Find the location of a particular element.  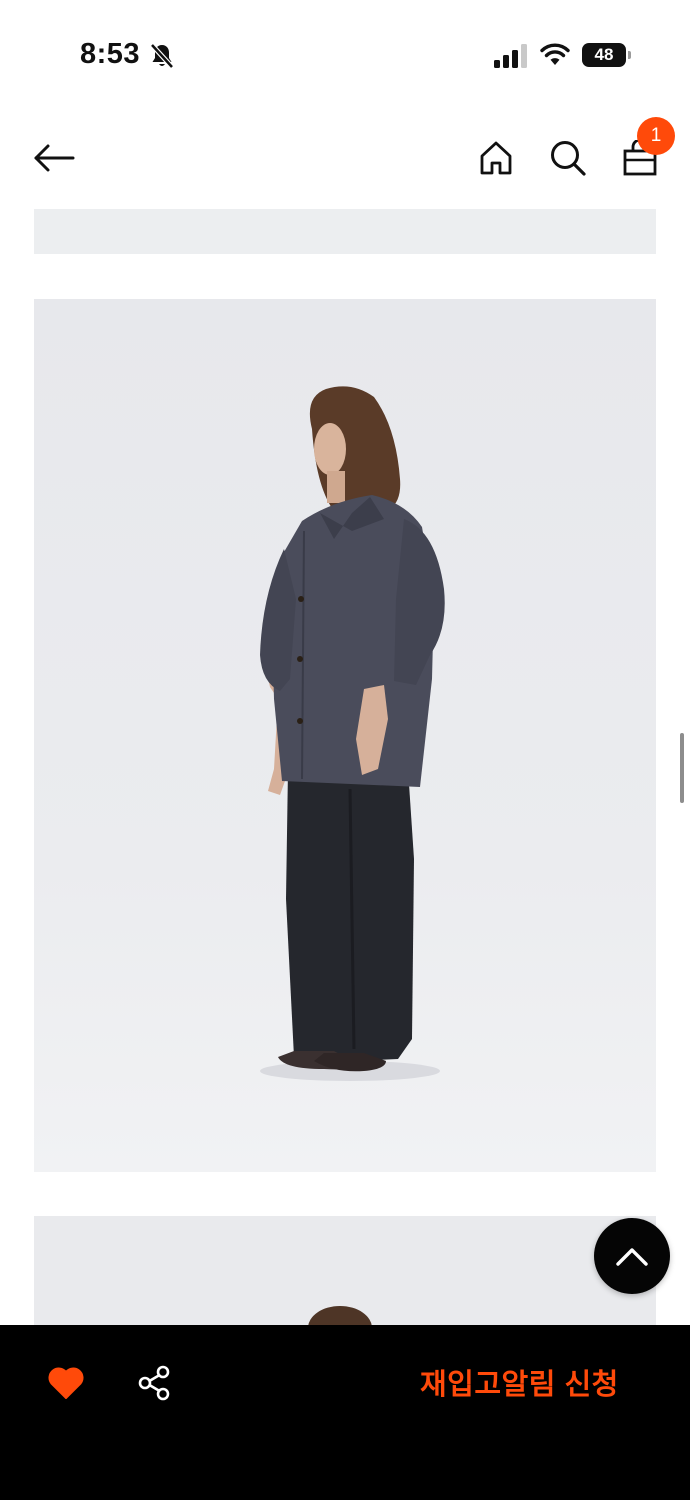

heart-icon is located at coordinates (66, 1383).